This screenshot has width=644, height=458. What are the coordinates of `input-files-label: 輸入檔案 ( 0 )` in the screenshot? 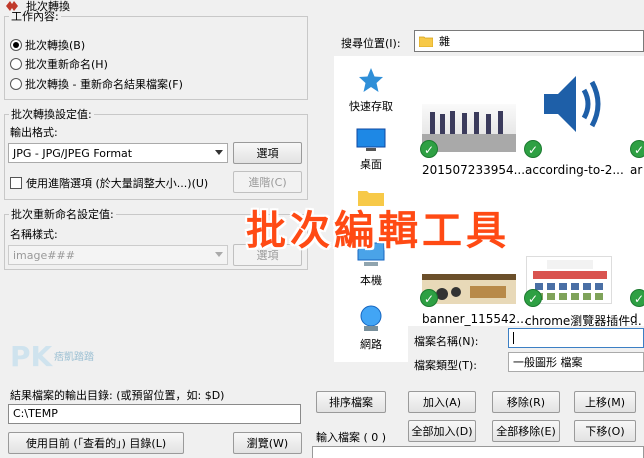 It's located at (351, 437).